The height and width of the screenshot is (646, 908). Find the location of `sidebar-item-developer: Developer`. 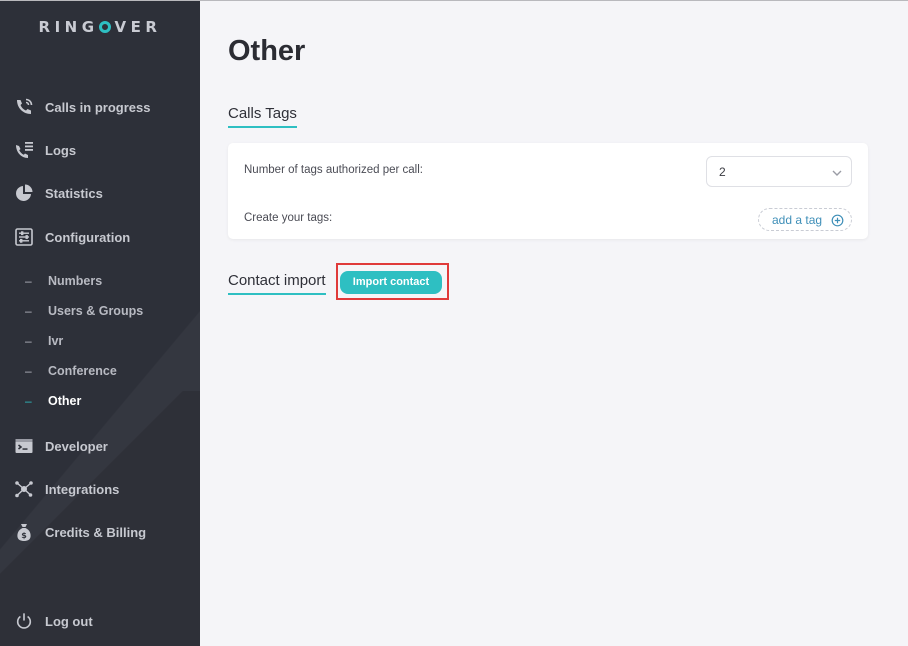

sidebar-item-developer: Developer is located at coordinates (100, 446).